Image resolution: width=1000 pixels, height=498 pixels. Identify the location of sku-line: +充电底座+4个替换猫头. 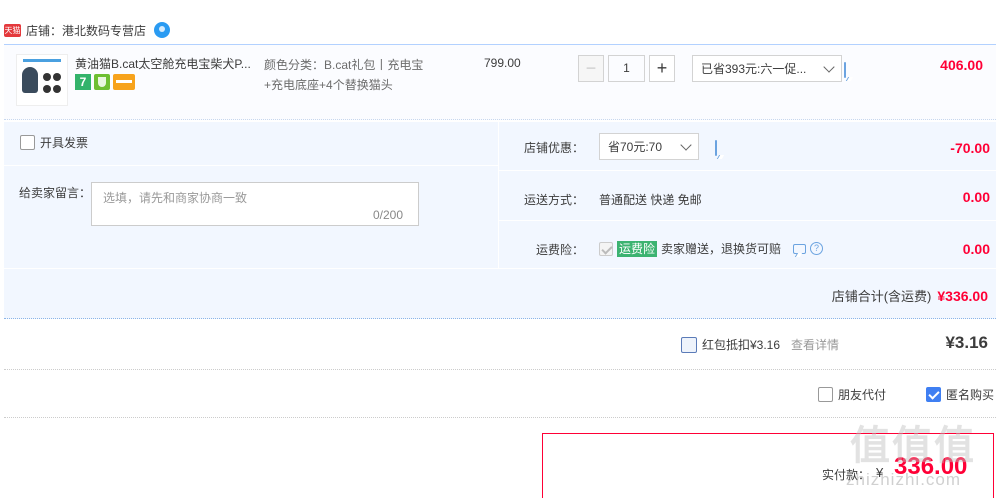
(328, 85).